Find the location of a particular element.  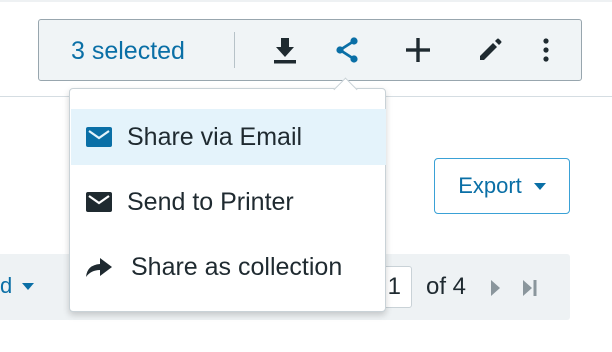

download-icon is located at coordinates (285, 51).